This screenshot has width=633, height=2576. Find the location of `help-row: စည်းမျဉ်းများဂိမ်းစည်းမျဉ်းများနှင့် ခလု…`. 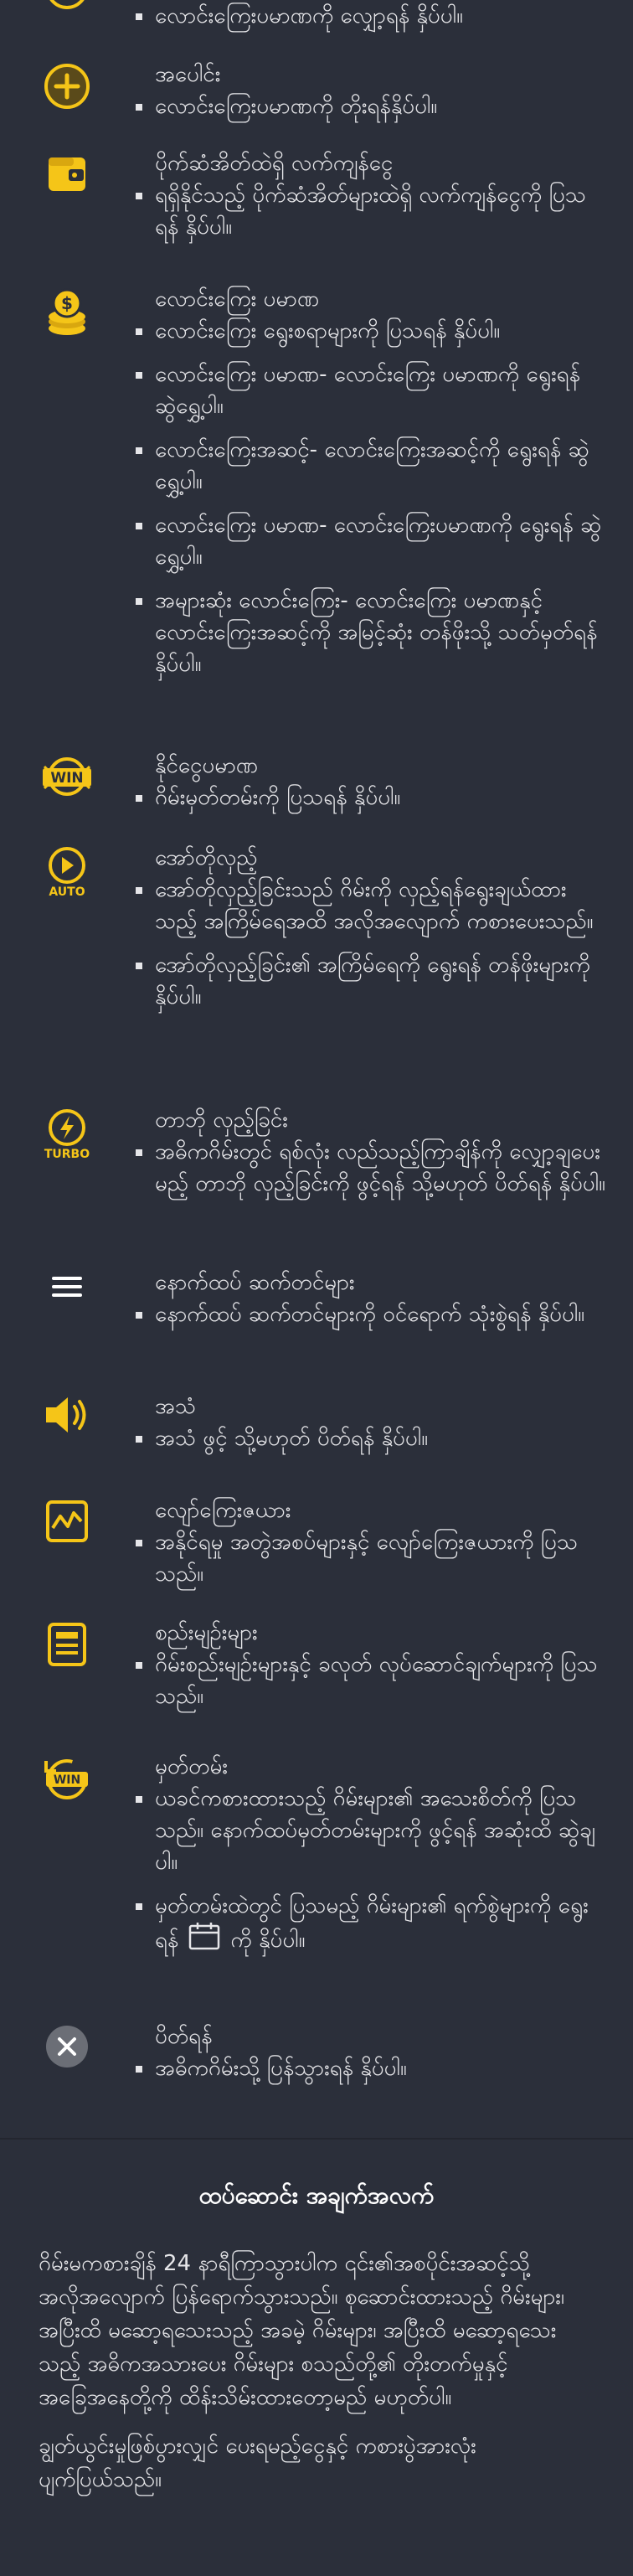

help-row: စည်းမျဉ်းများဂိမ်းစည်းမျဉ်းများနှင့် ခလု… is located at coordinates (316, 1670).